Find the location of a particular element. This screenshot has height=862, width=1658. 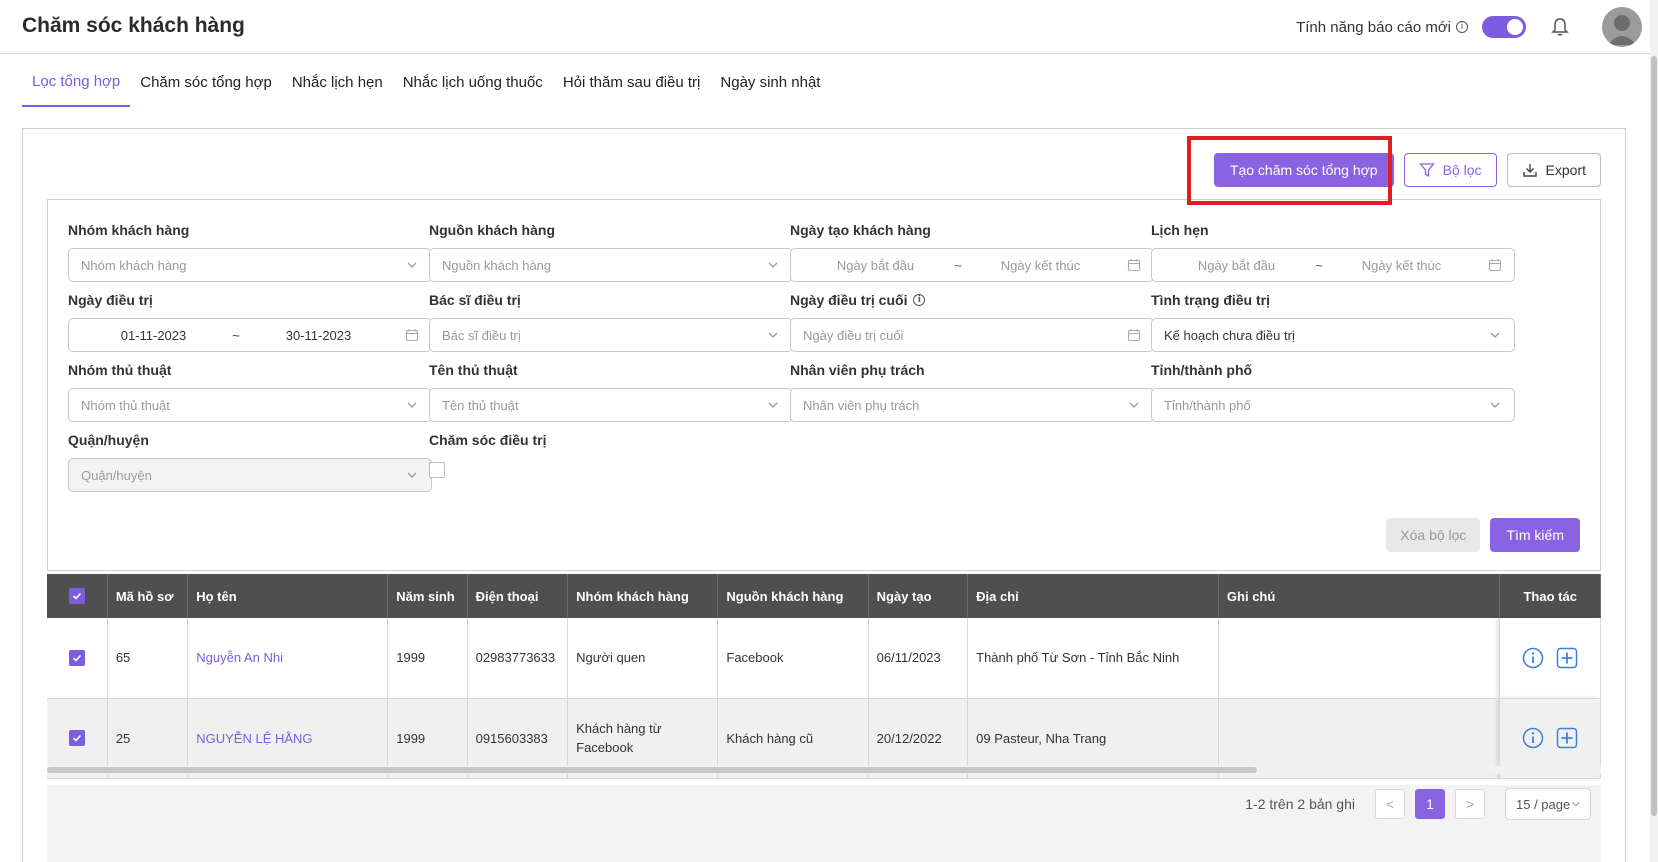

col-phone: Điện thoại is located at coordinates (518, 596).